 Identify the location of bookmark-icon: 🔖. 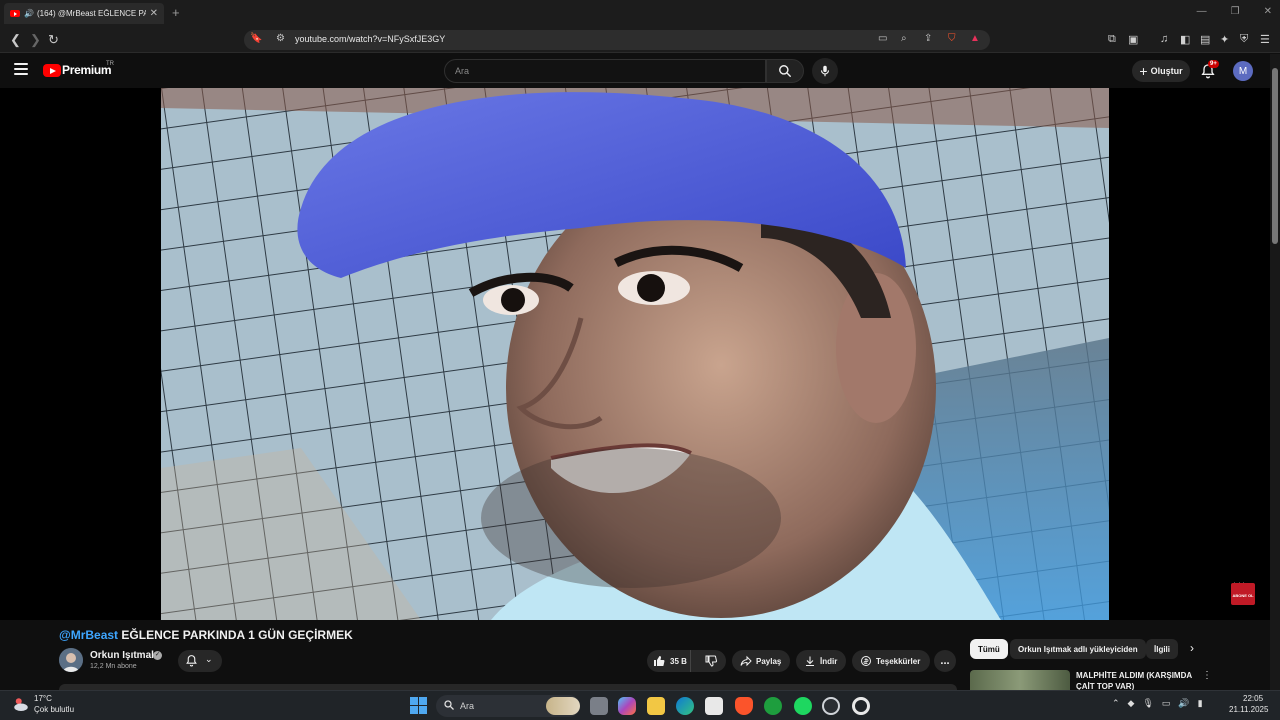
(256, 38).